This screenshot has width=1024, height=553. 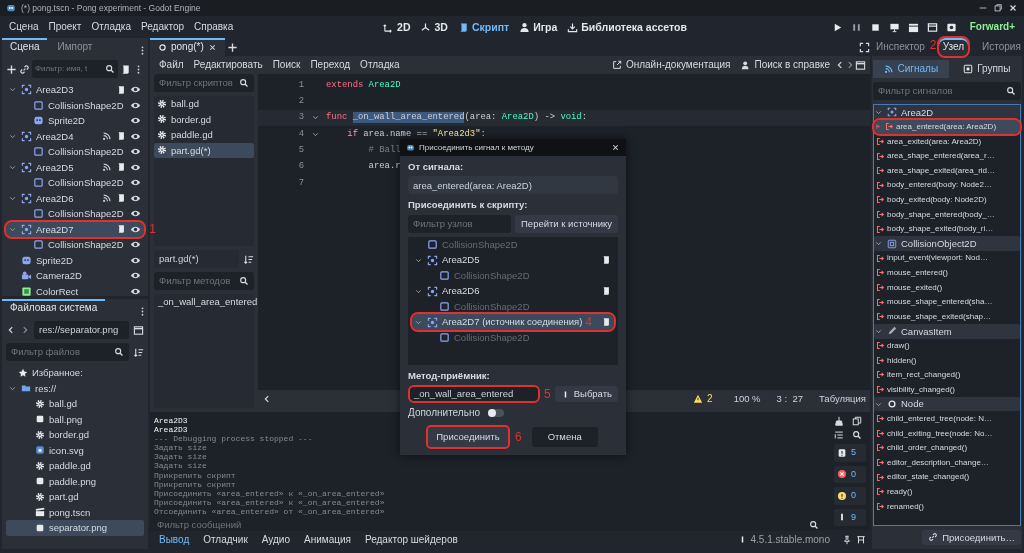 I want to click on monitor-icon, so click(x=894, y=27).